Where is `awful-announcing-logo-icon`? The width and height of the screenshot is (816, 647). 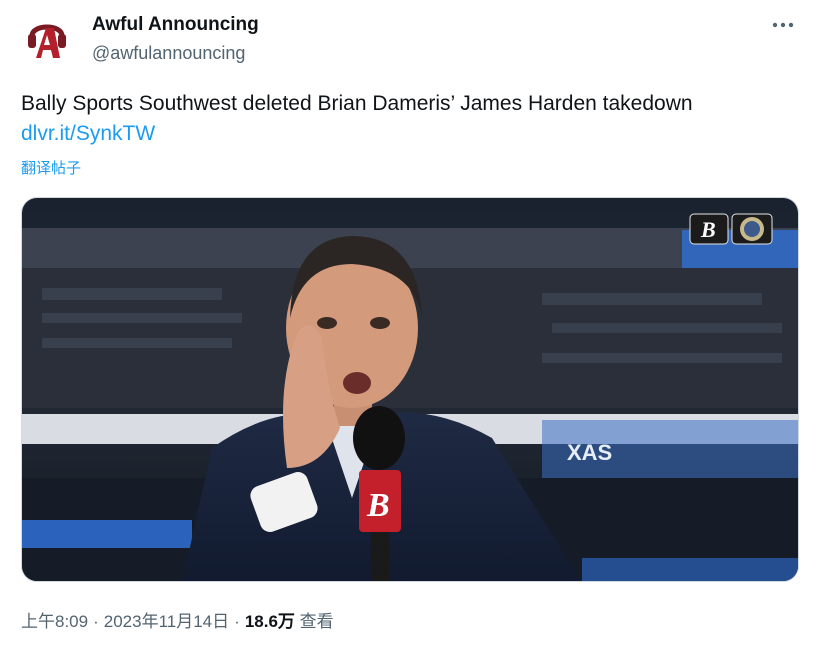 awful-announcing-logo-icon is located at coordinates (47, 39).